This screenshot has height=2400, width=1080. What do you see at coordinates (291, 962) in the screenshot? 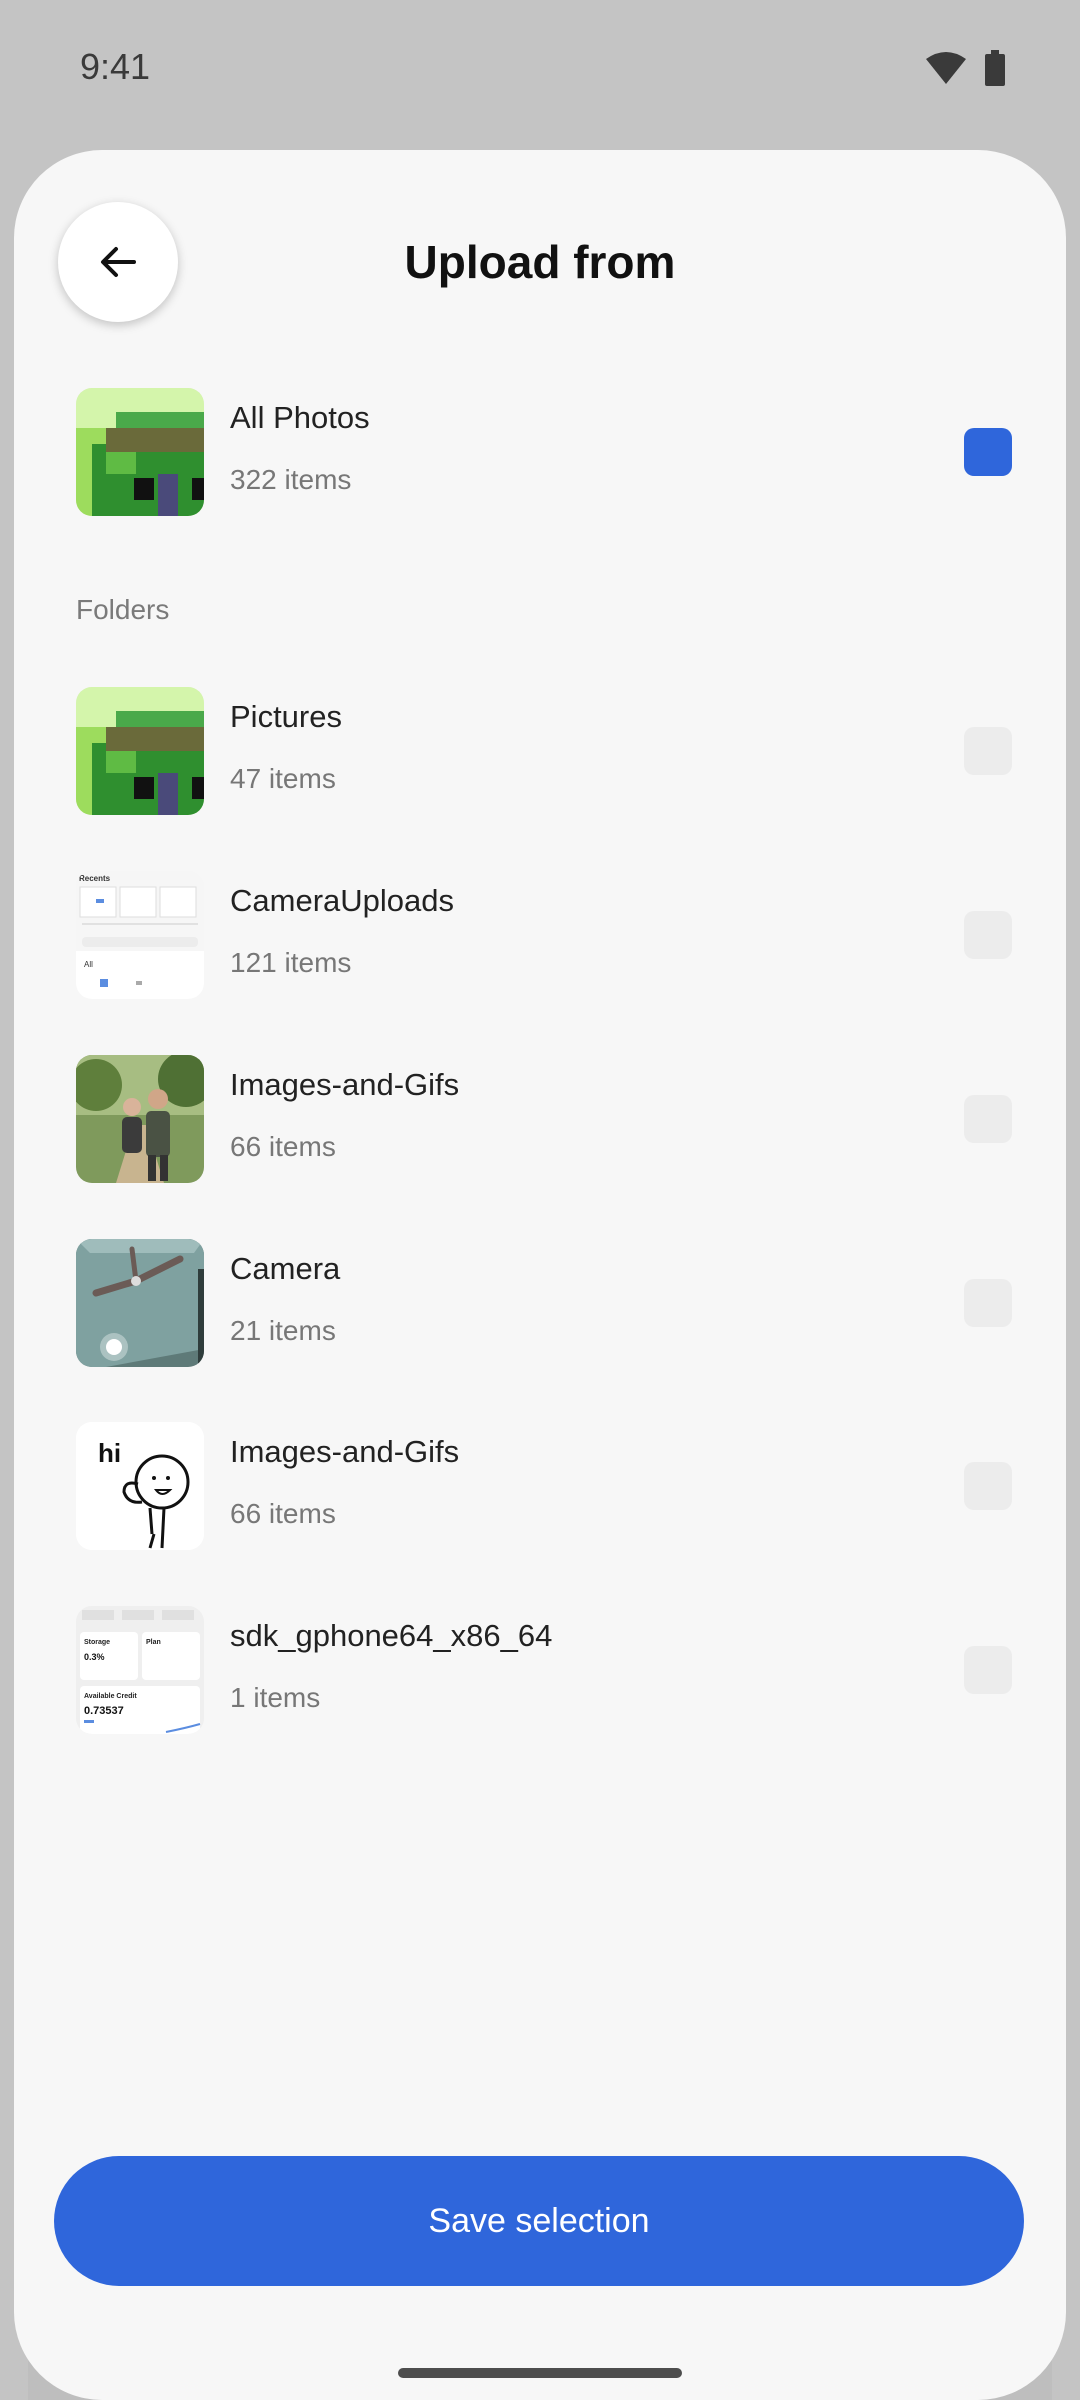
I see `item-count: 121 items` at bounding box center [291, 962].